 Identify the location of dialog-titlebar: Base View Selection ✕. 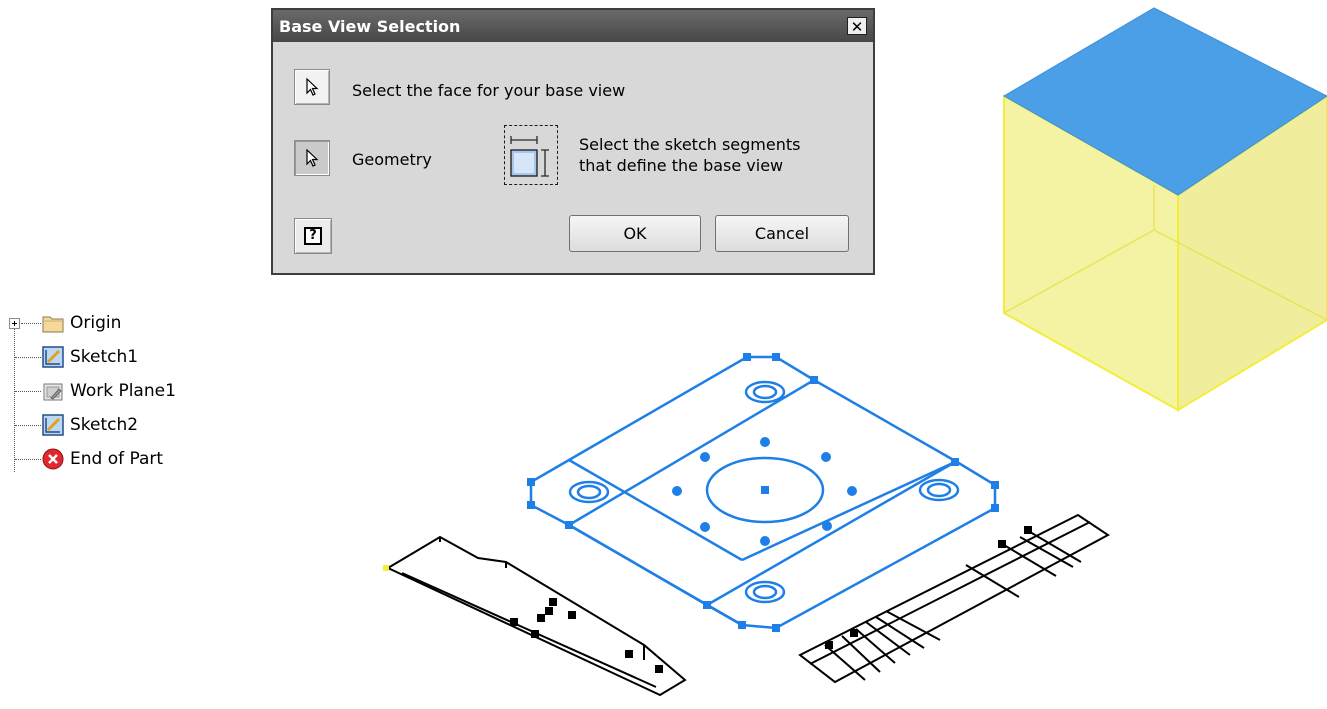
(573, 26).